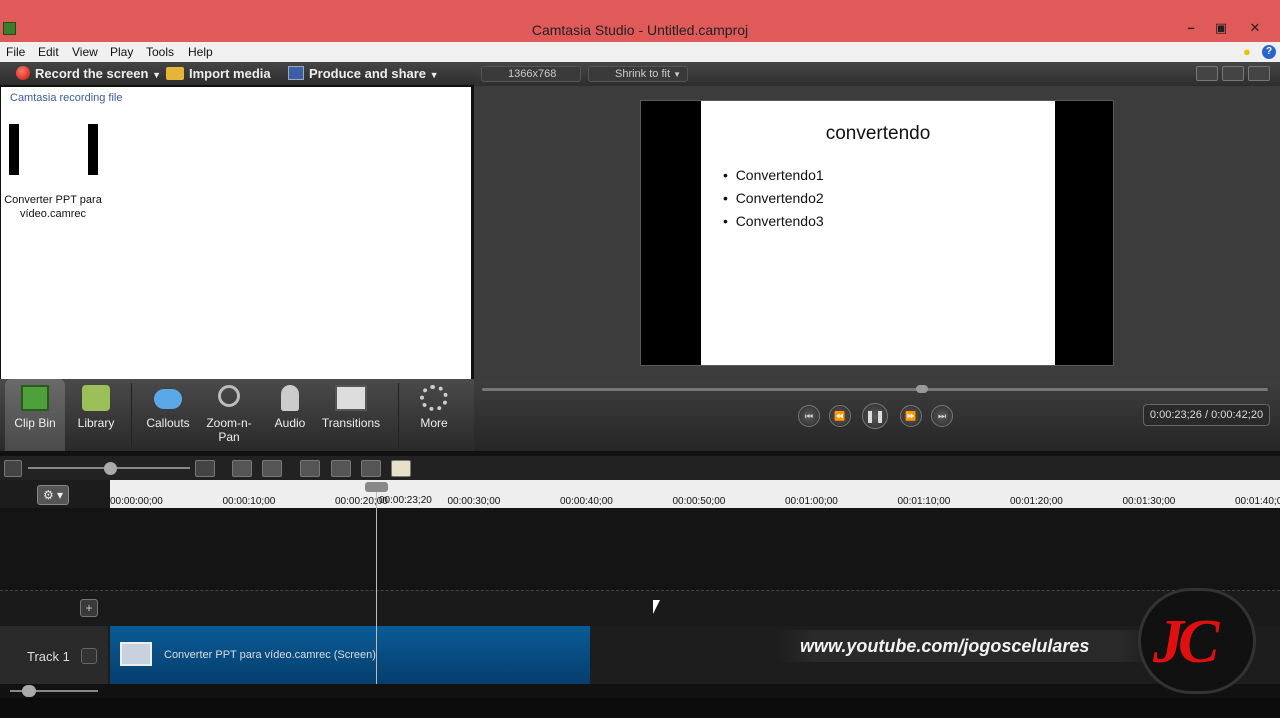 Image resolution: width=1280 pixels, height=718 pixels. What do you see at coordinates (811, 501) in the screenshot?
I see `ruler-tick-label: 00:01:00;00` at bounding box center [811, 501].